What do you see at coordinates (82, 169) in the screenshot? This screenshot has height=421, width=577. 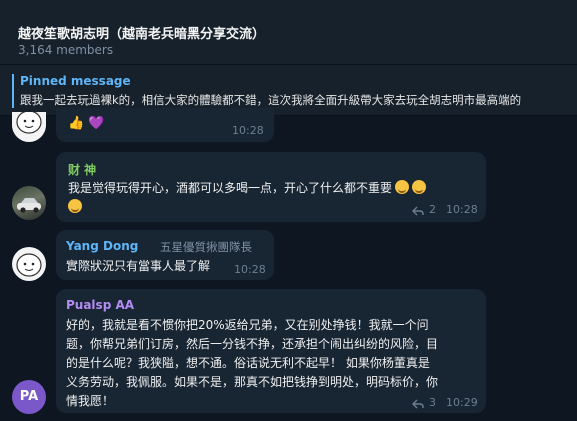 I see `sender-name: 财 神` at bounding box center [82, 169].